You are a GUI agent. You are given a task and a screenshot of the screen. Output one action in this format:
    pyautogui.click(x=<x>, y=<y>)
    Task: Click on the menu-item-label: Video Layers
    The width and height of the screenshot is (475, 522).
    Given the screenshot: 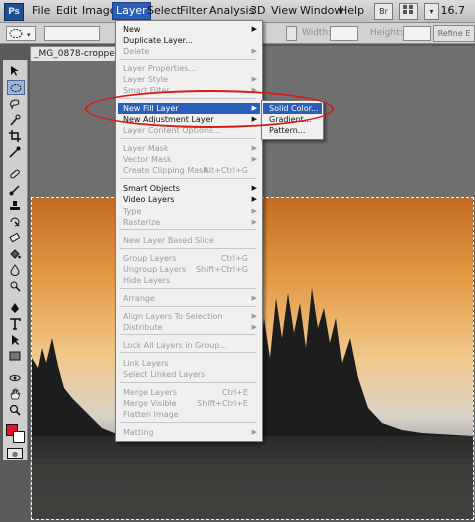 What is the action you would take?
    pyautogui.click(x=149, y=199)
    